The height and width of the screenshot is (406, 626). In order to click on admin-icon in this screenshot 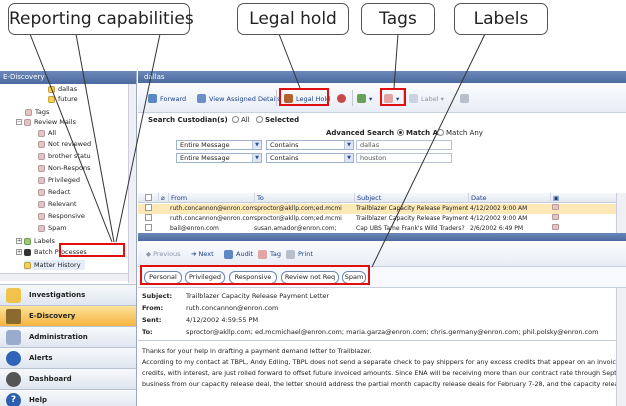, I will do `click(13, 337)`.